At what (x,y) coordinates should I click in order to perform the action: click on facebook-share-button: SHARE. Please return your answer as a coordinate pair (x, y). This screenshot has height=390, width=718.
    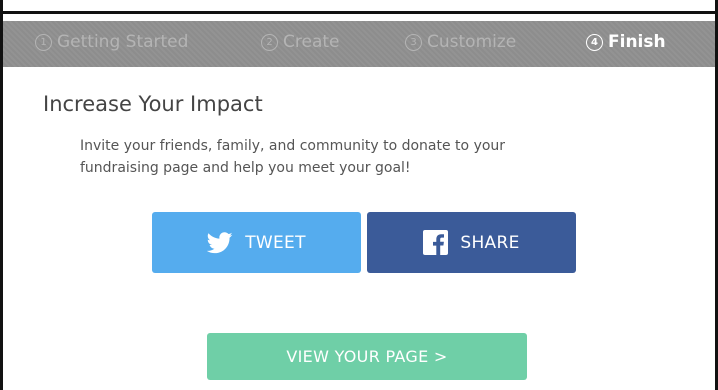
    Looking at the image, I should click on (471, 242).